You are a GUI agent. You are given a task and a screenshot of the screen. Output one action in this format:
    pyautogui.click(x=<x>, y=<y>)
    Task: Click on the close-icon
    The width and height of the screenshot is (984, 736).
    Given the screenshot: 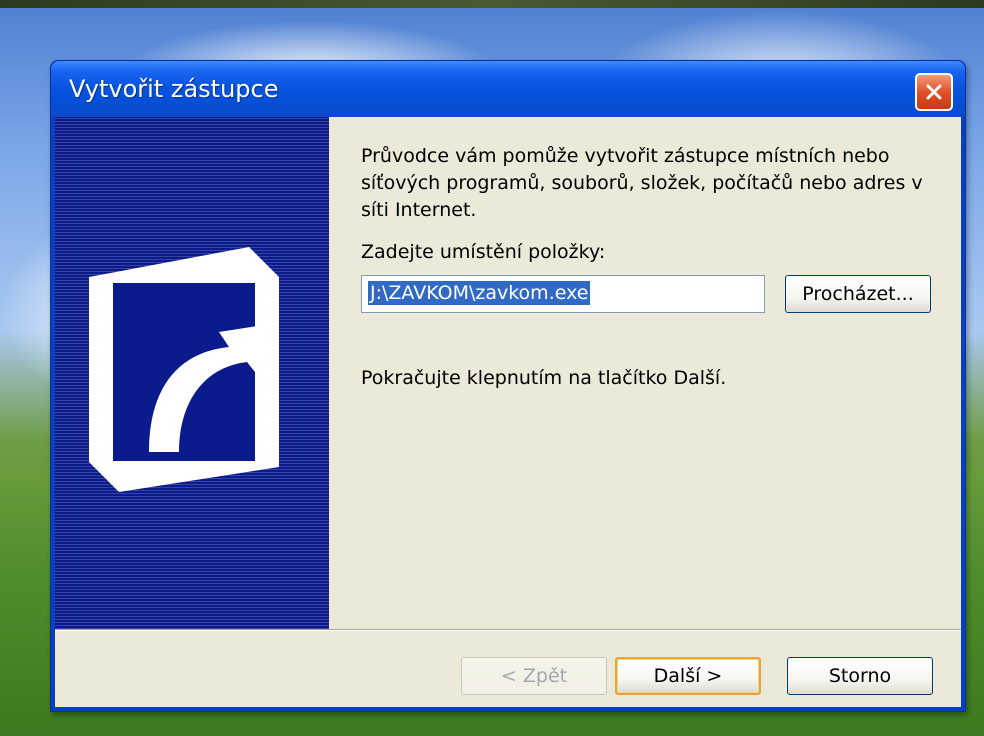 What is the action you would take?
    pyautogui.click(x=934, y=92)
    